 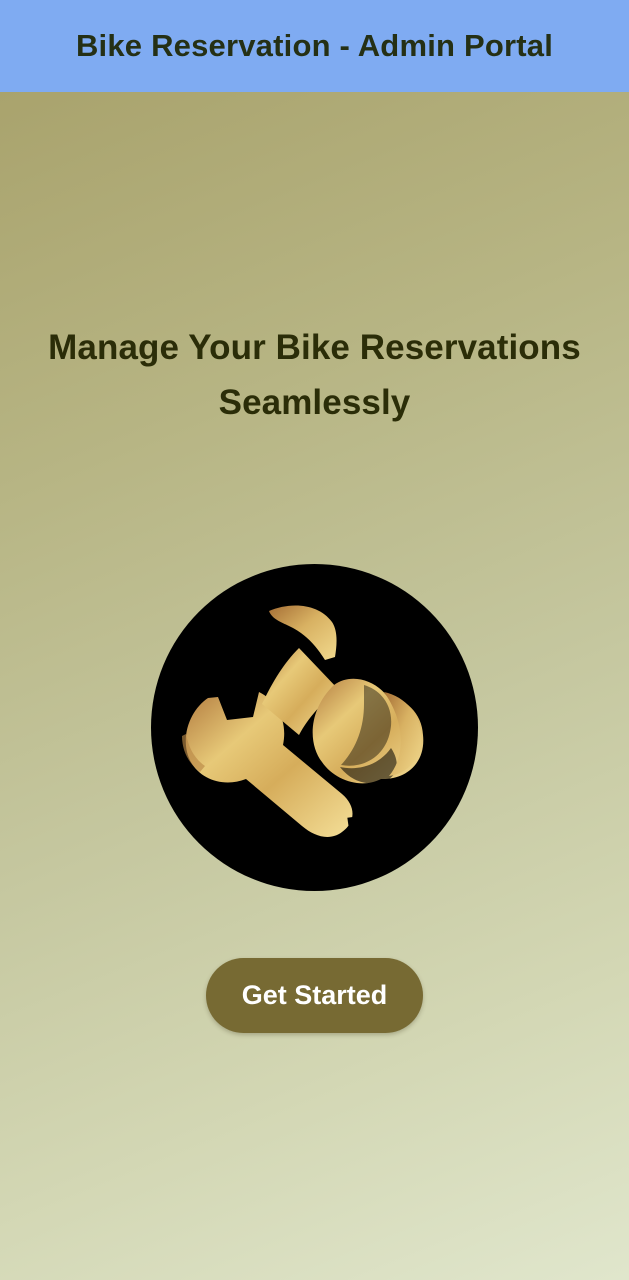 I want to click on app-title: Bike Reservation - Admin Portal, so click(x=314, y=45).